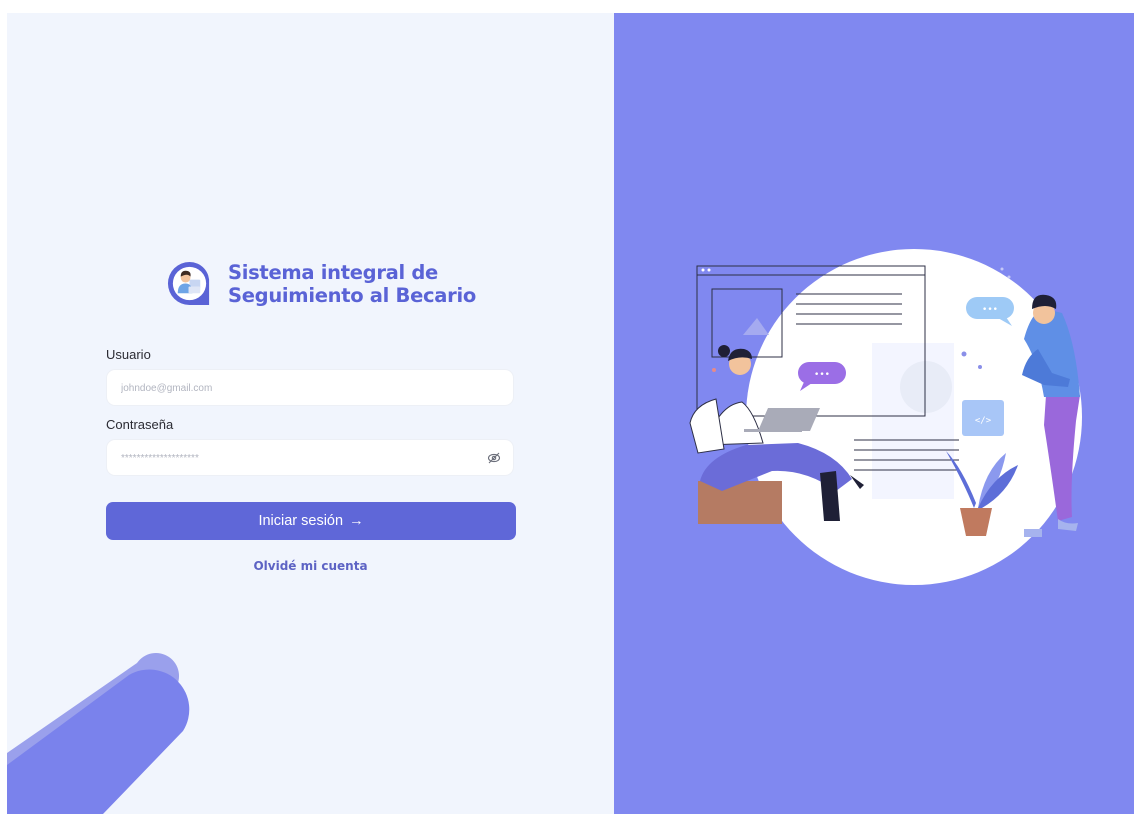  Describe the element at coordinates (98, 733) in the screenshot. I see `decorative-shape` at that location.